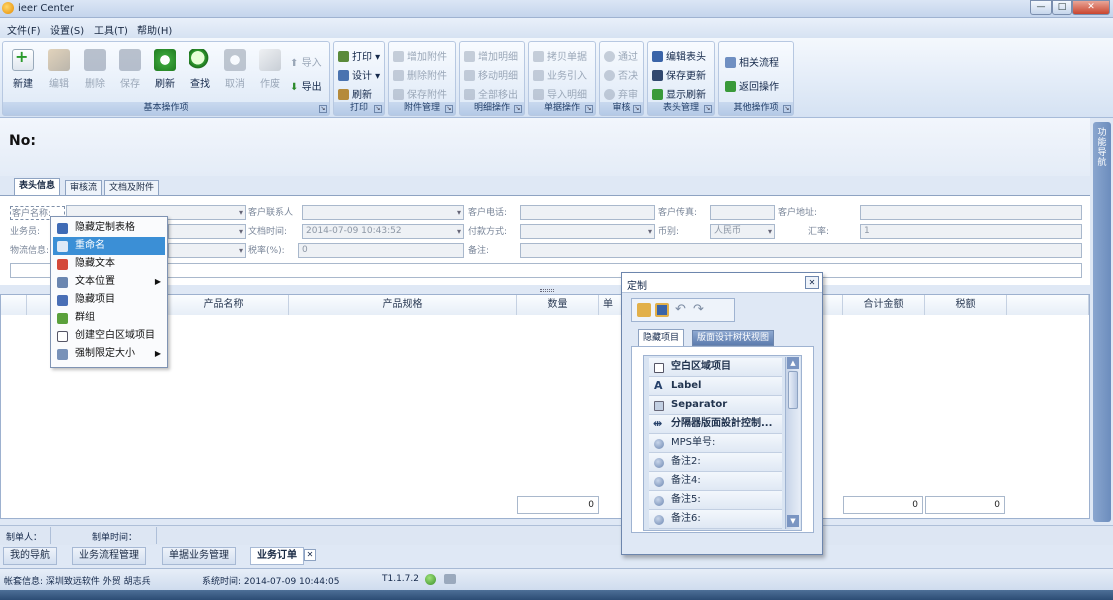  I want to click on list-item: Separator, so click(715, 405).